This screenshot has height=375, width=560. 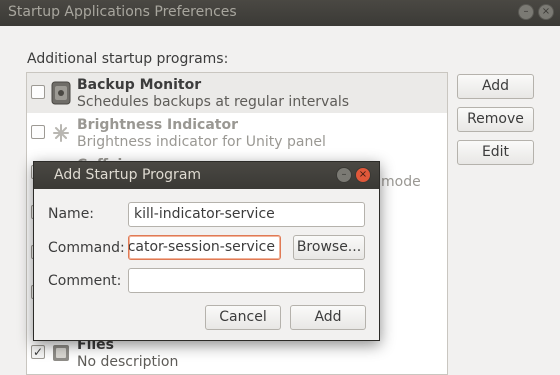 I want to click on command-label: Command:, so click(x=86, y=248).